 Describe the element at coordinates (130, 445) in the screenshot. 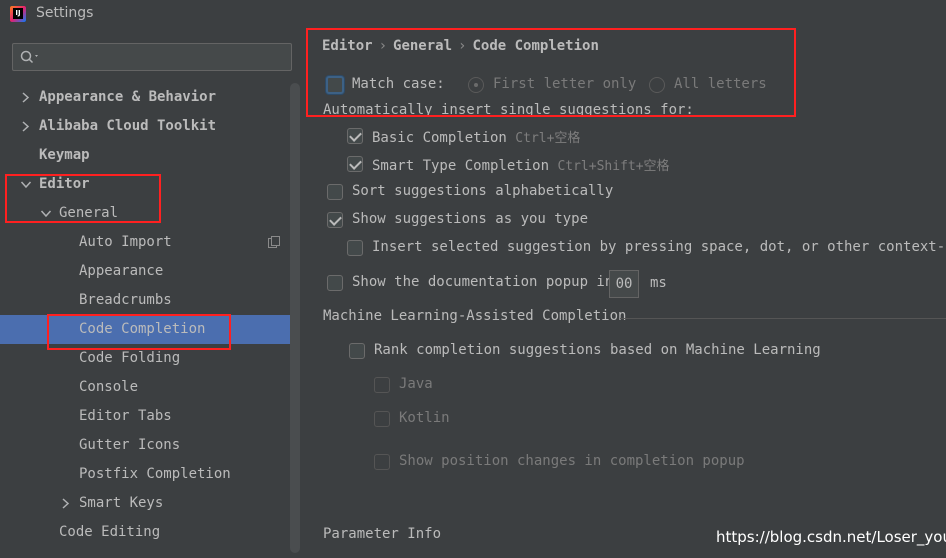

I see `tree-item-label: Gutter Icons` at that location.